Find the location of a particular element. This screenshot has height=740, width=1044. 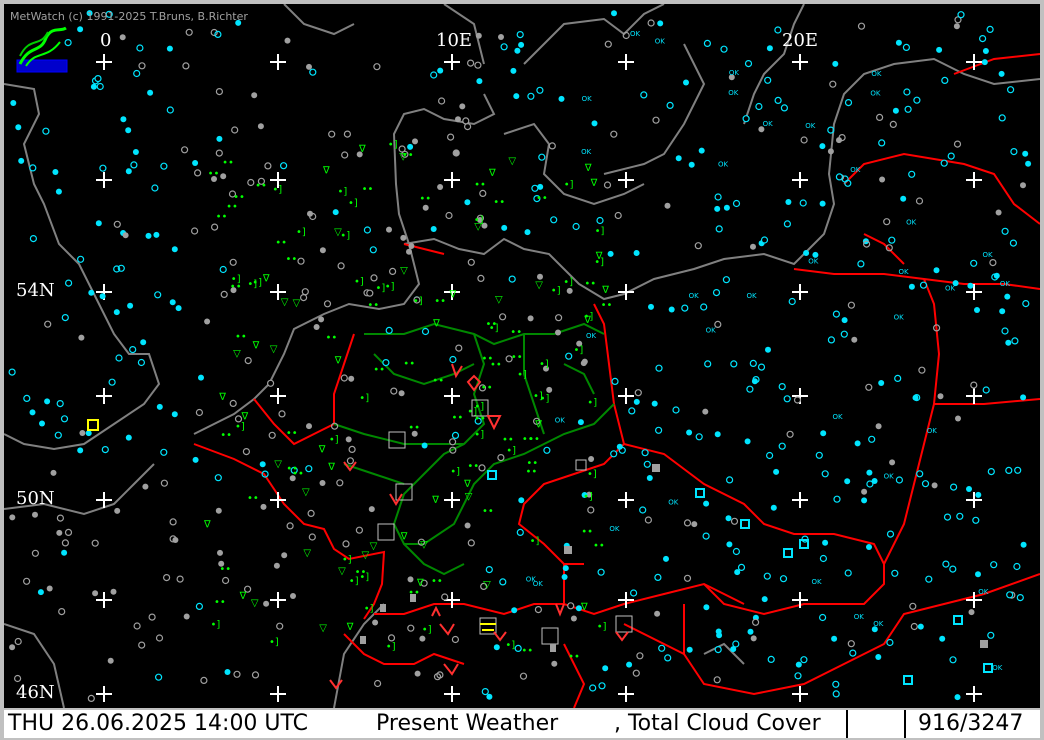

longitude-label-20e: 20E is located at coordinates (800, 40).